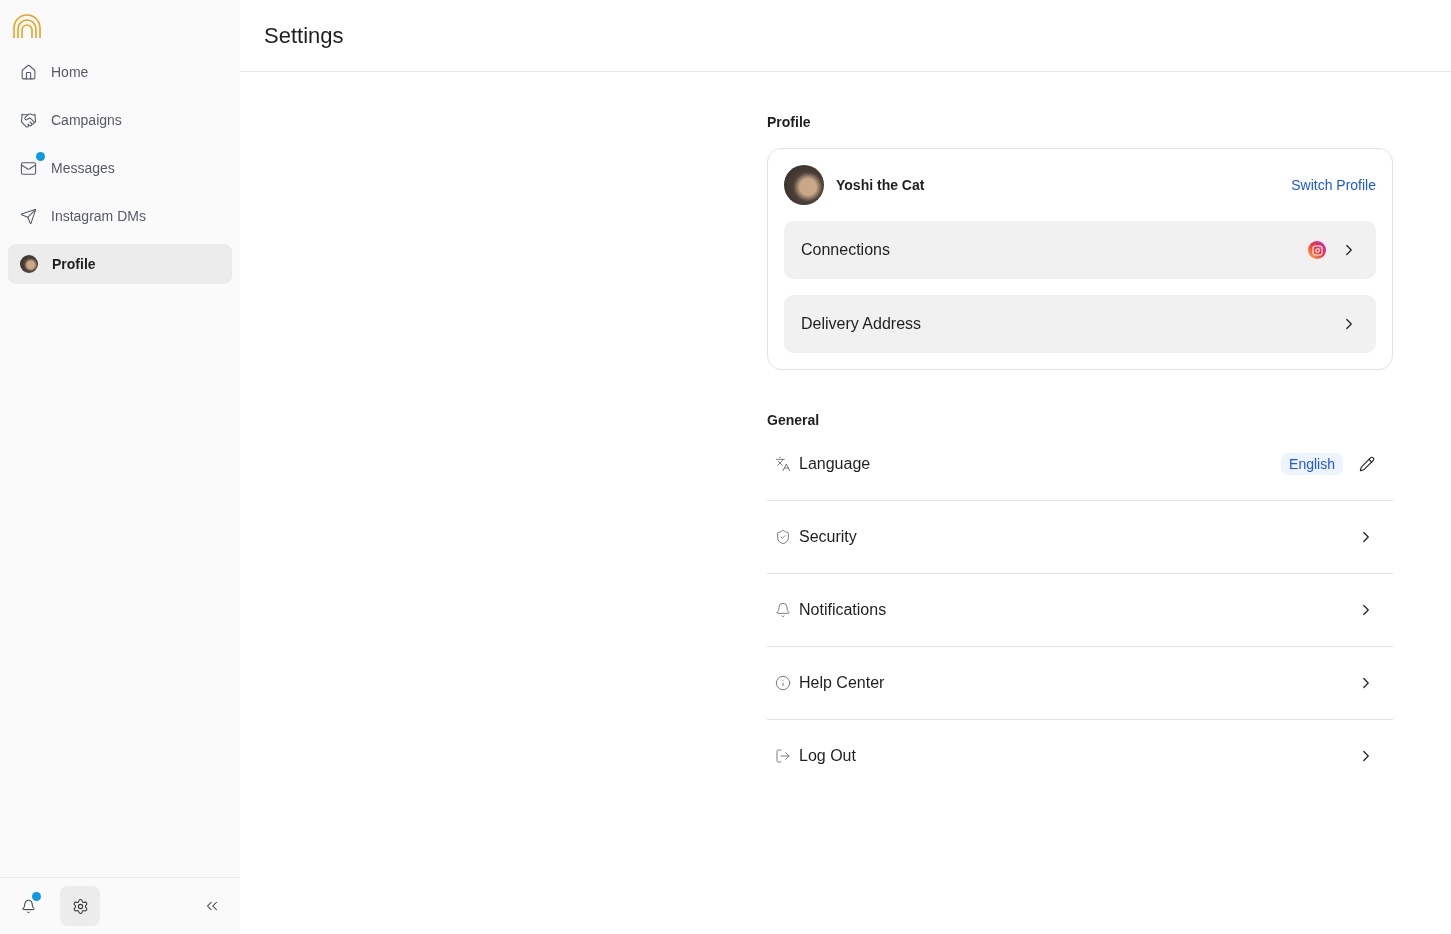 This screenshot has height=934, width=1451. Describe the element at coordinates (120, 168) in the screenshot. I see `sidebar-item: Messages` at that location.